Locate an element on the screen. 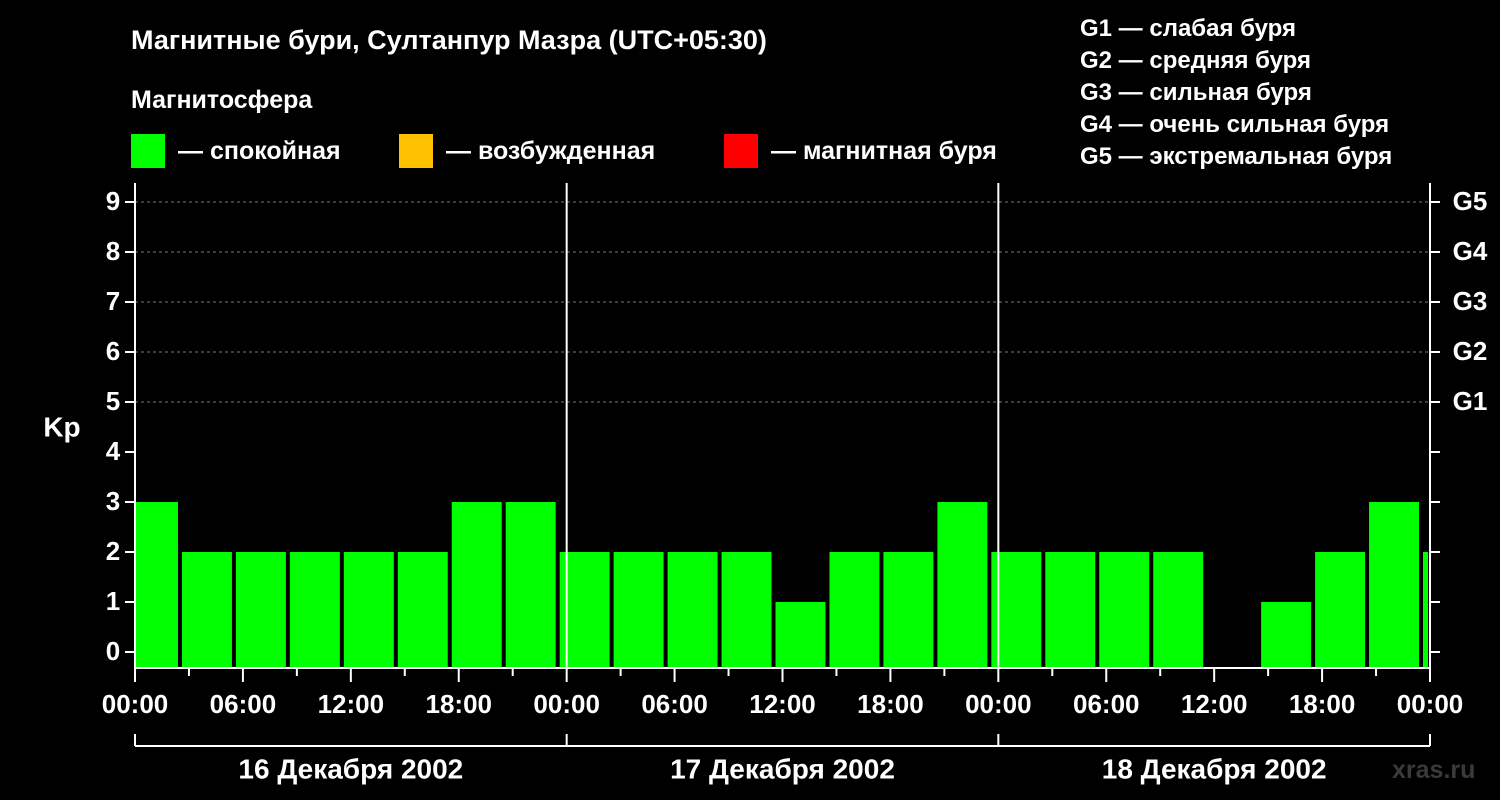  storm-axis-label: G2 is located at coordinates (1470, 351).